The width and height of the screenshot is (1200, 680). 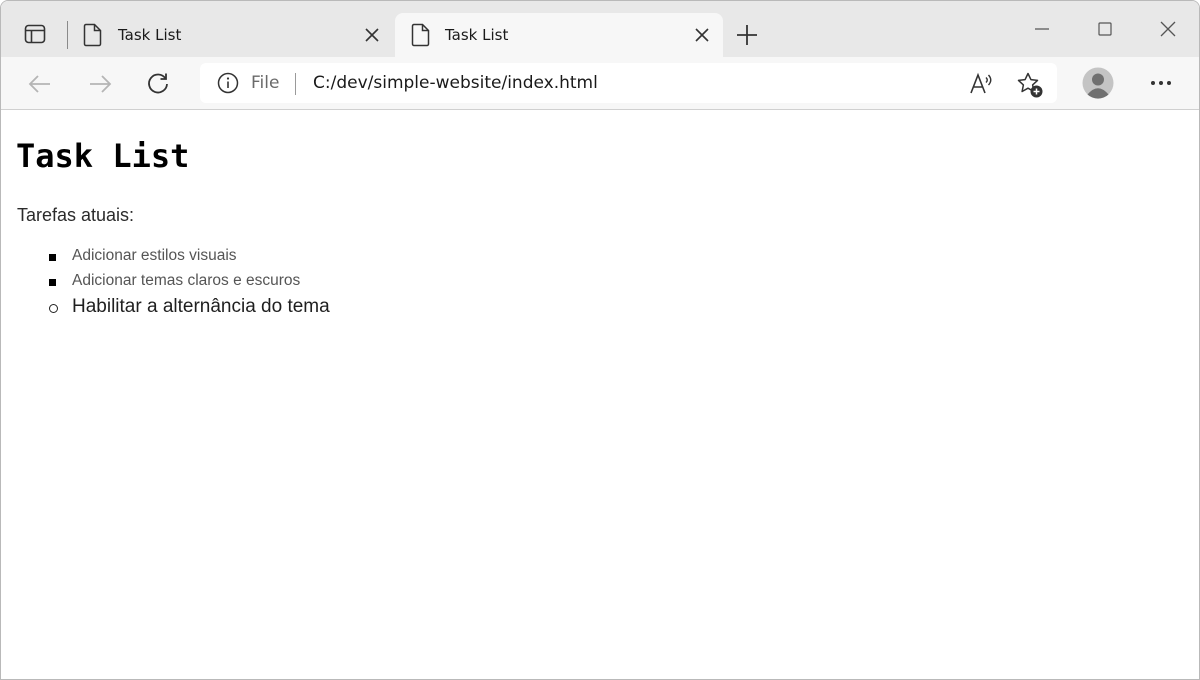 I want to click on maximize-icon, so click(x=1105, y=29).